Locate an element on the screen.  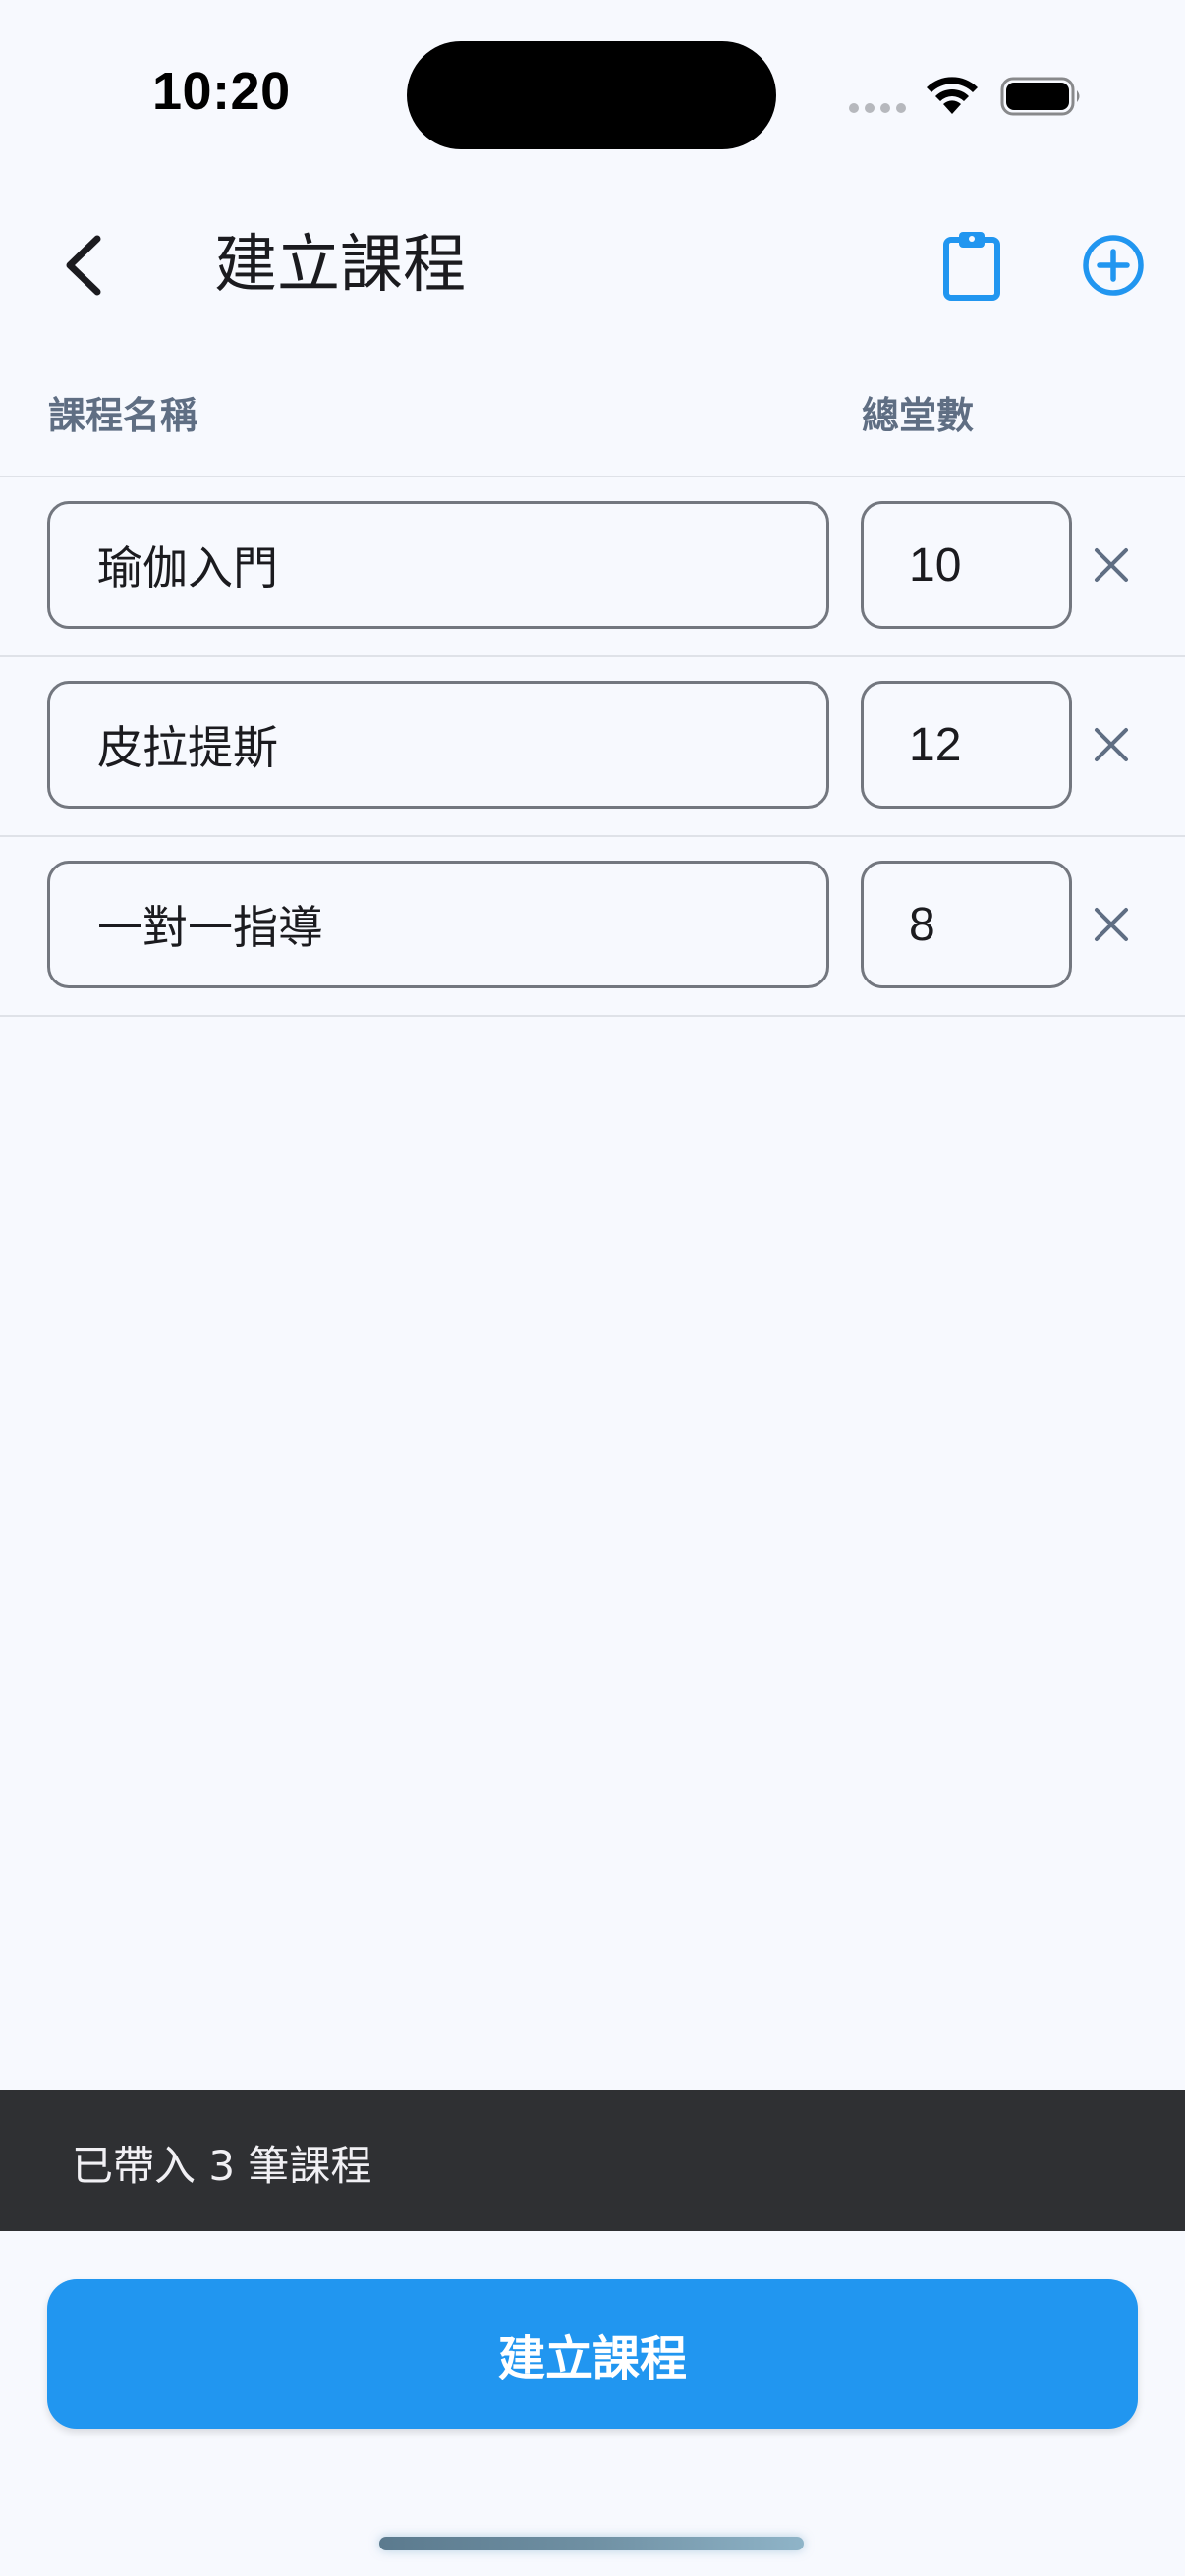
dynamic-island is located at coordinates (592, 95).